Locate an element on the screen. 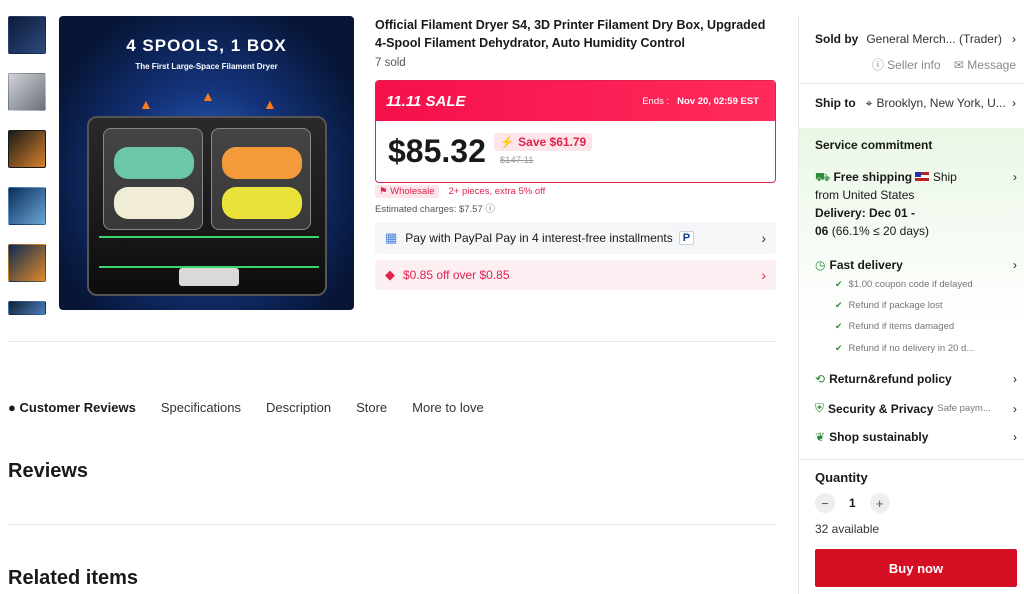 Image resolution: width=1024 pixels, height=594 pixels. current-price: $85.32 is located at coordinates (437, 151).